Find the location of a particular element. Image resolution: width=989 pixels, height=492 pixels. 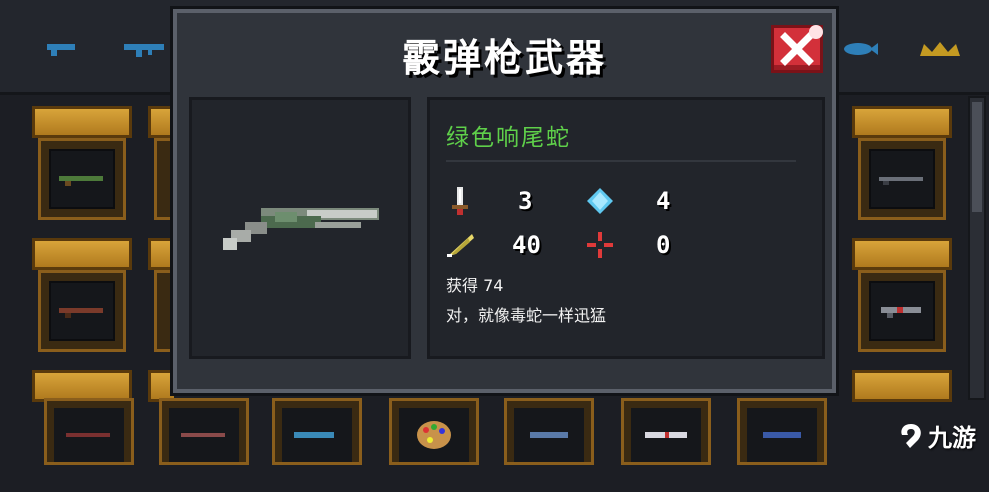

weapon-name: 绿色响尾蛇 is located at coordinates (508, 138).